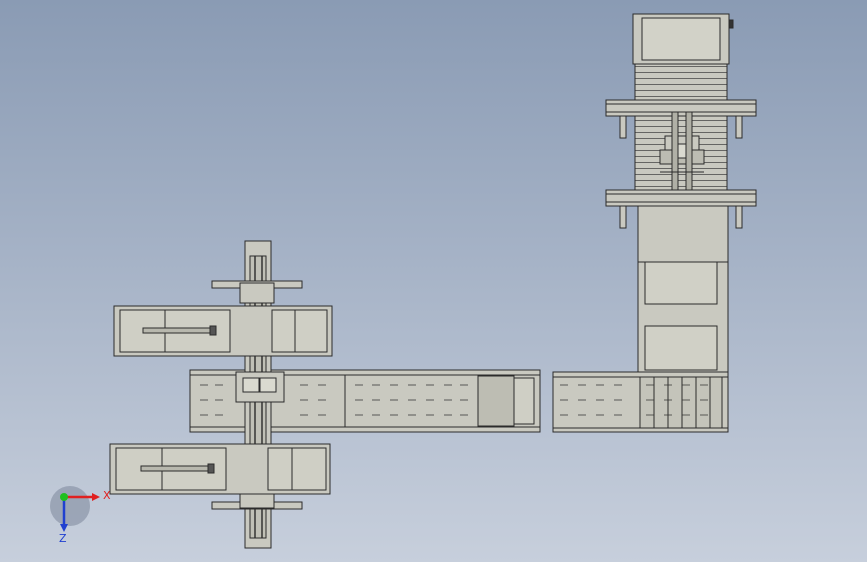  I want to click on axis-triad: X Z, so click(80, 515).